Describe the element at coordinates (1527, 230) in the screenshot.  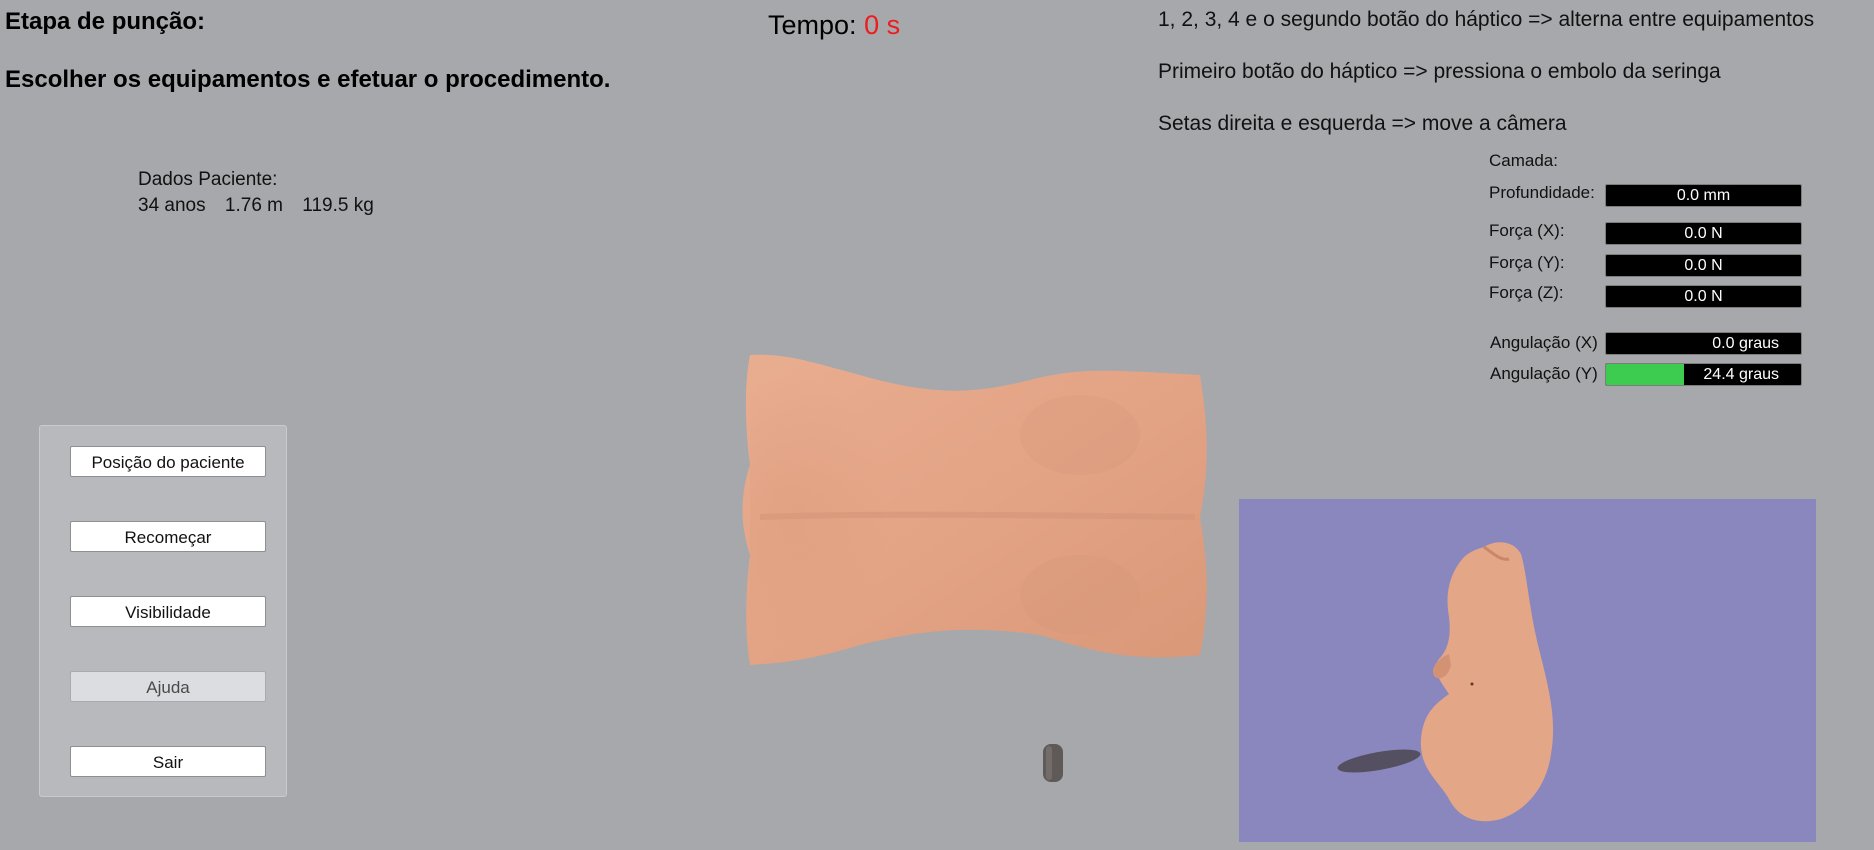
I see `force-x-label: Força (X):` at that location.